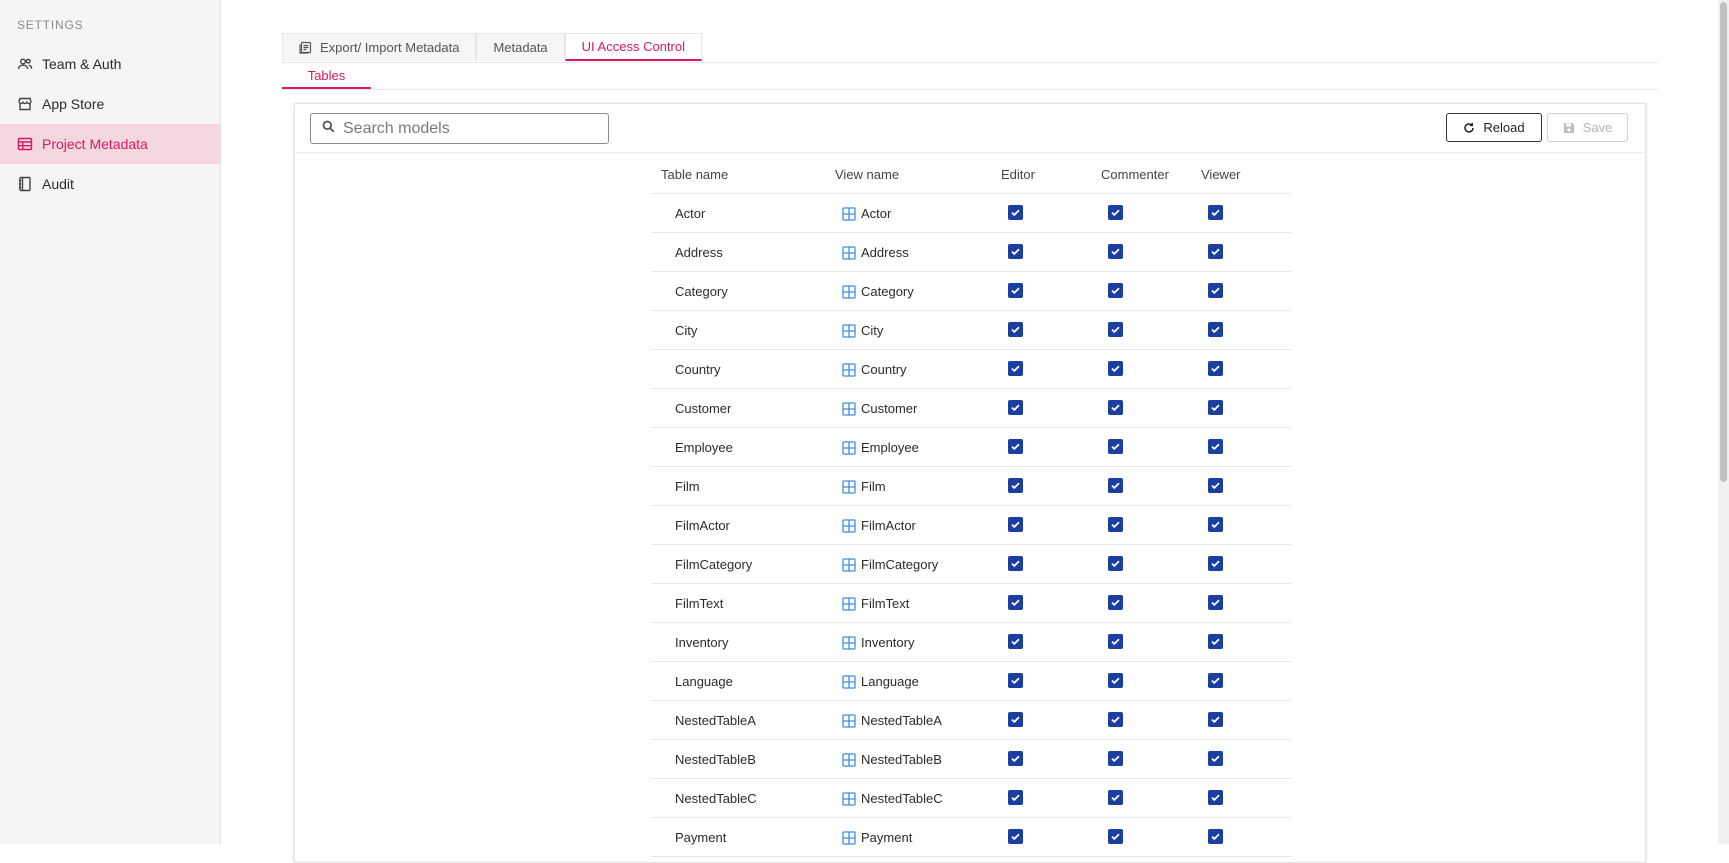 The image size is (1729, 863). What do you see at coordinates (970, 152) in the screenshot?
I see `card-divider` at bounding box center [970, 152].